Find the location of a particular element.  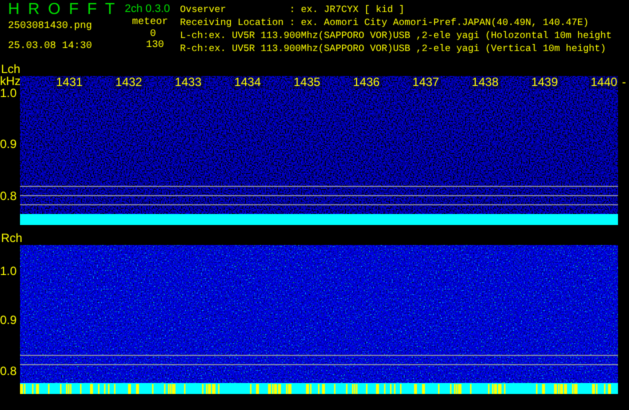

unit-label: kHz is located at coordinates (10, 81).